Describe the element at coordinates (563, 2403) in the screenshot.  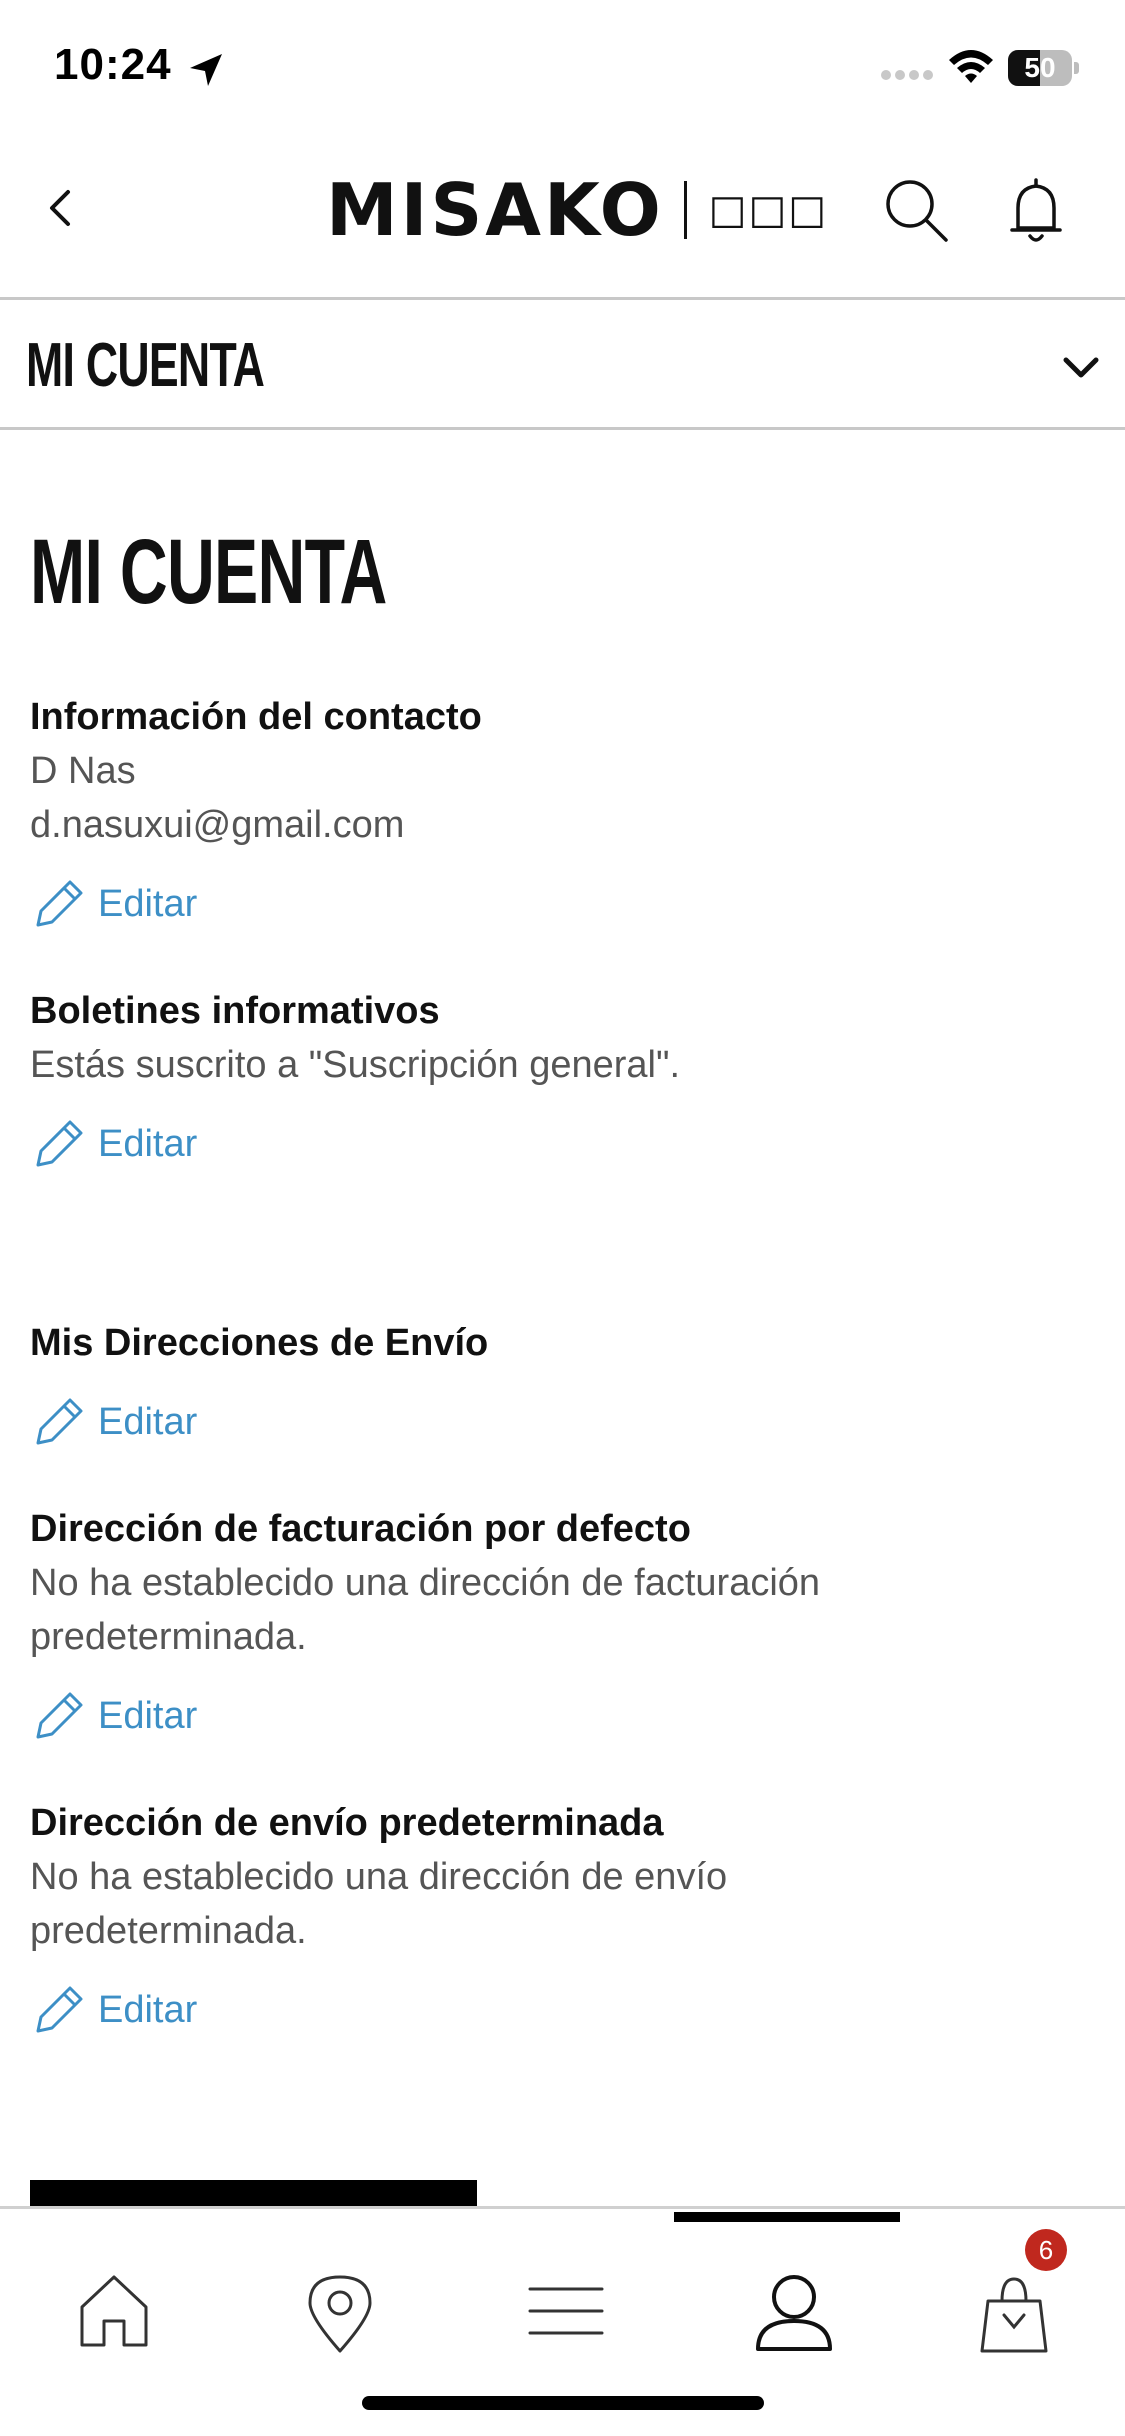
I see `home-indicator` at that location.